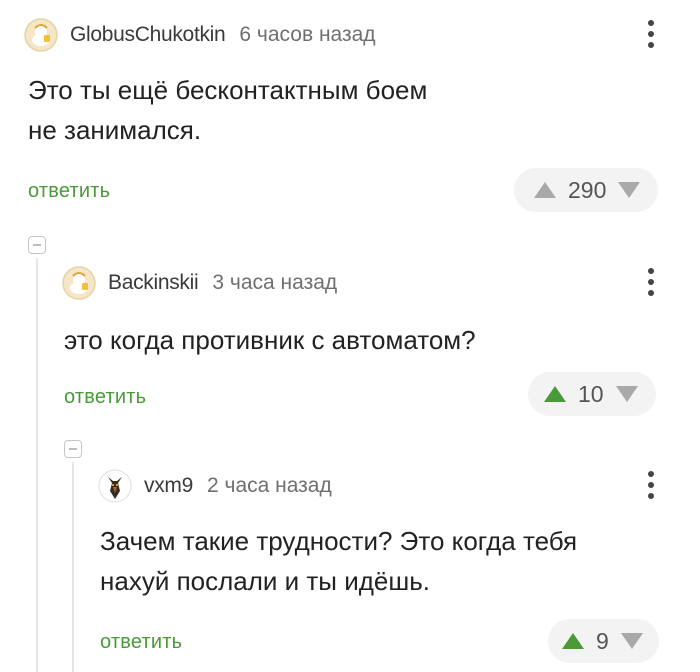 The height and width of the screenshot is (672, 700). Describe the element at coordinates (168, 486) in the screenshot. I see `username: vxm9` at that location.